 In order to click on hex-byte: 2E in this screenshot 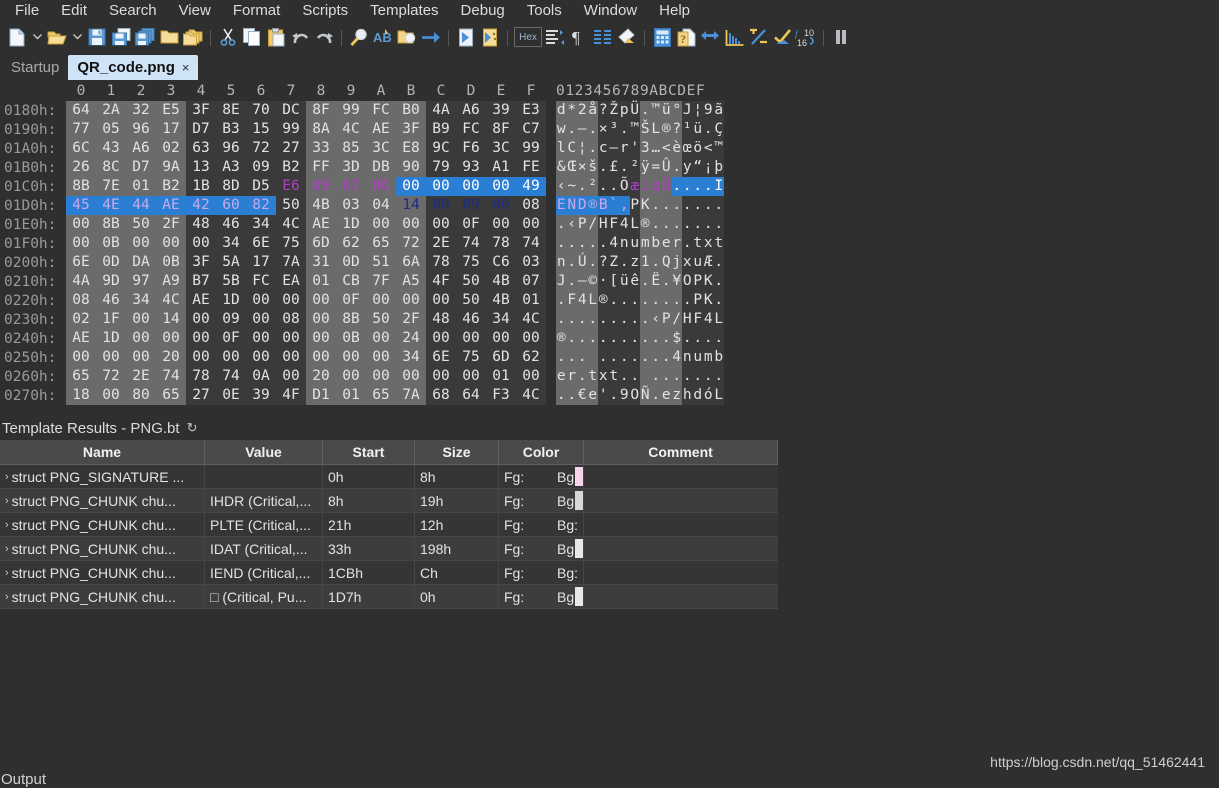, I will do `click(141, 376)`.